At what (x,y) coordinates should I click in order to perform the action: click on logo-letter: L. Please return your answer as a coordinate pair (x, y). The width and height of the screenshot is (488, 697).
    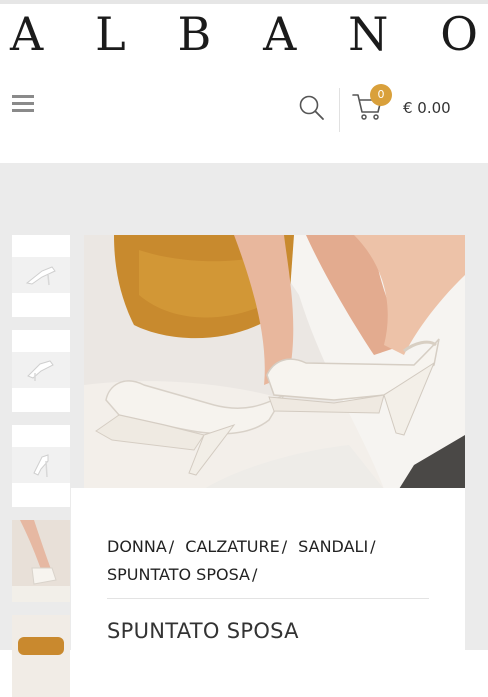
    Looking at the image, I should click on (110, 34).